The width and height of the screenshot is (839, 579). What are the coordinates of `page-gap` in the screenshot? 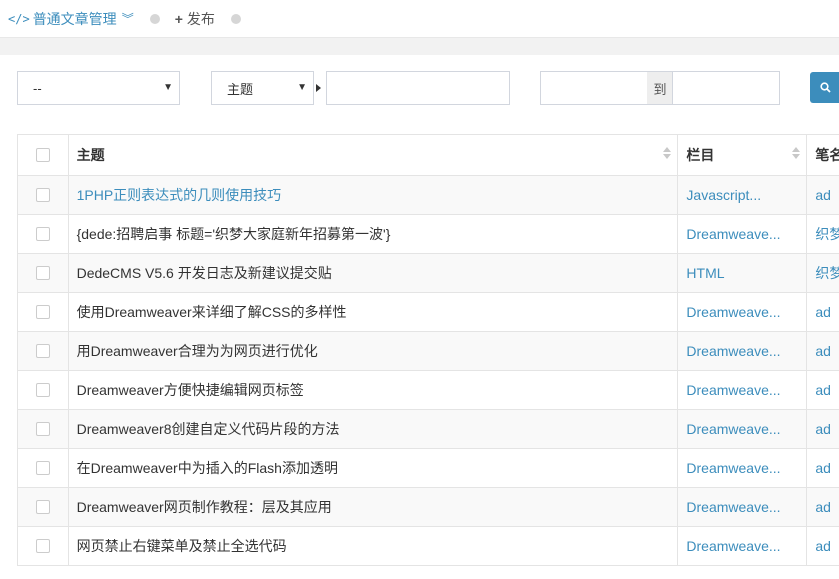 It's located at (419, 46).